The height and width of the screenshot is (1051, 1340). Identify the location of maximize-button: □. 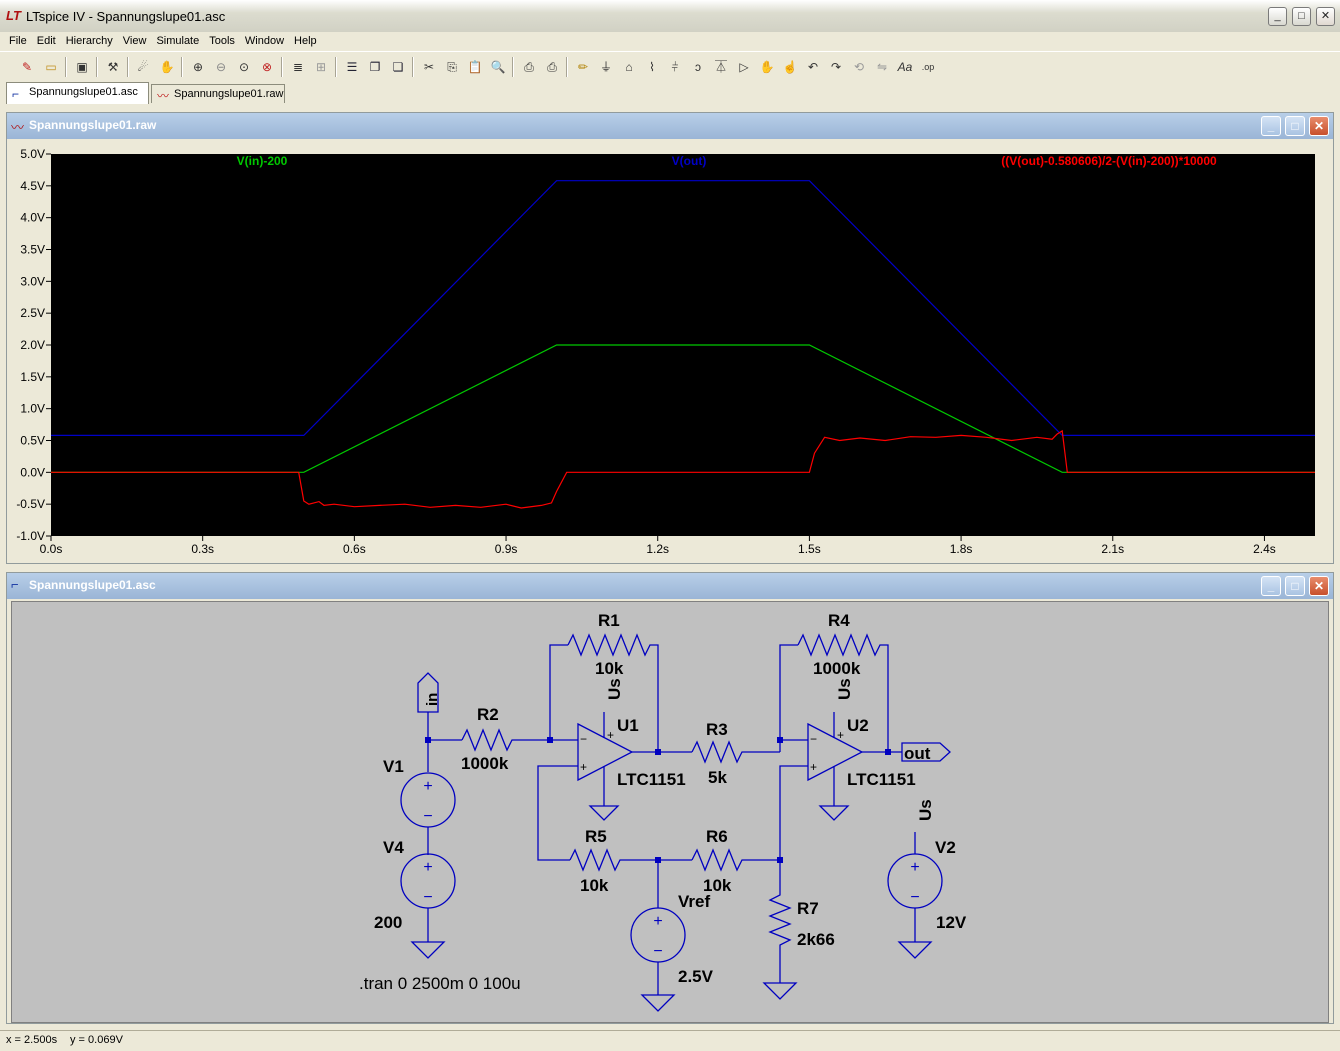
(1295, 586).